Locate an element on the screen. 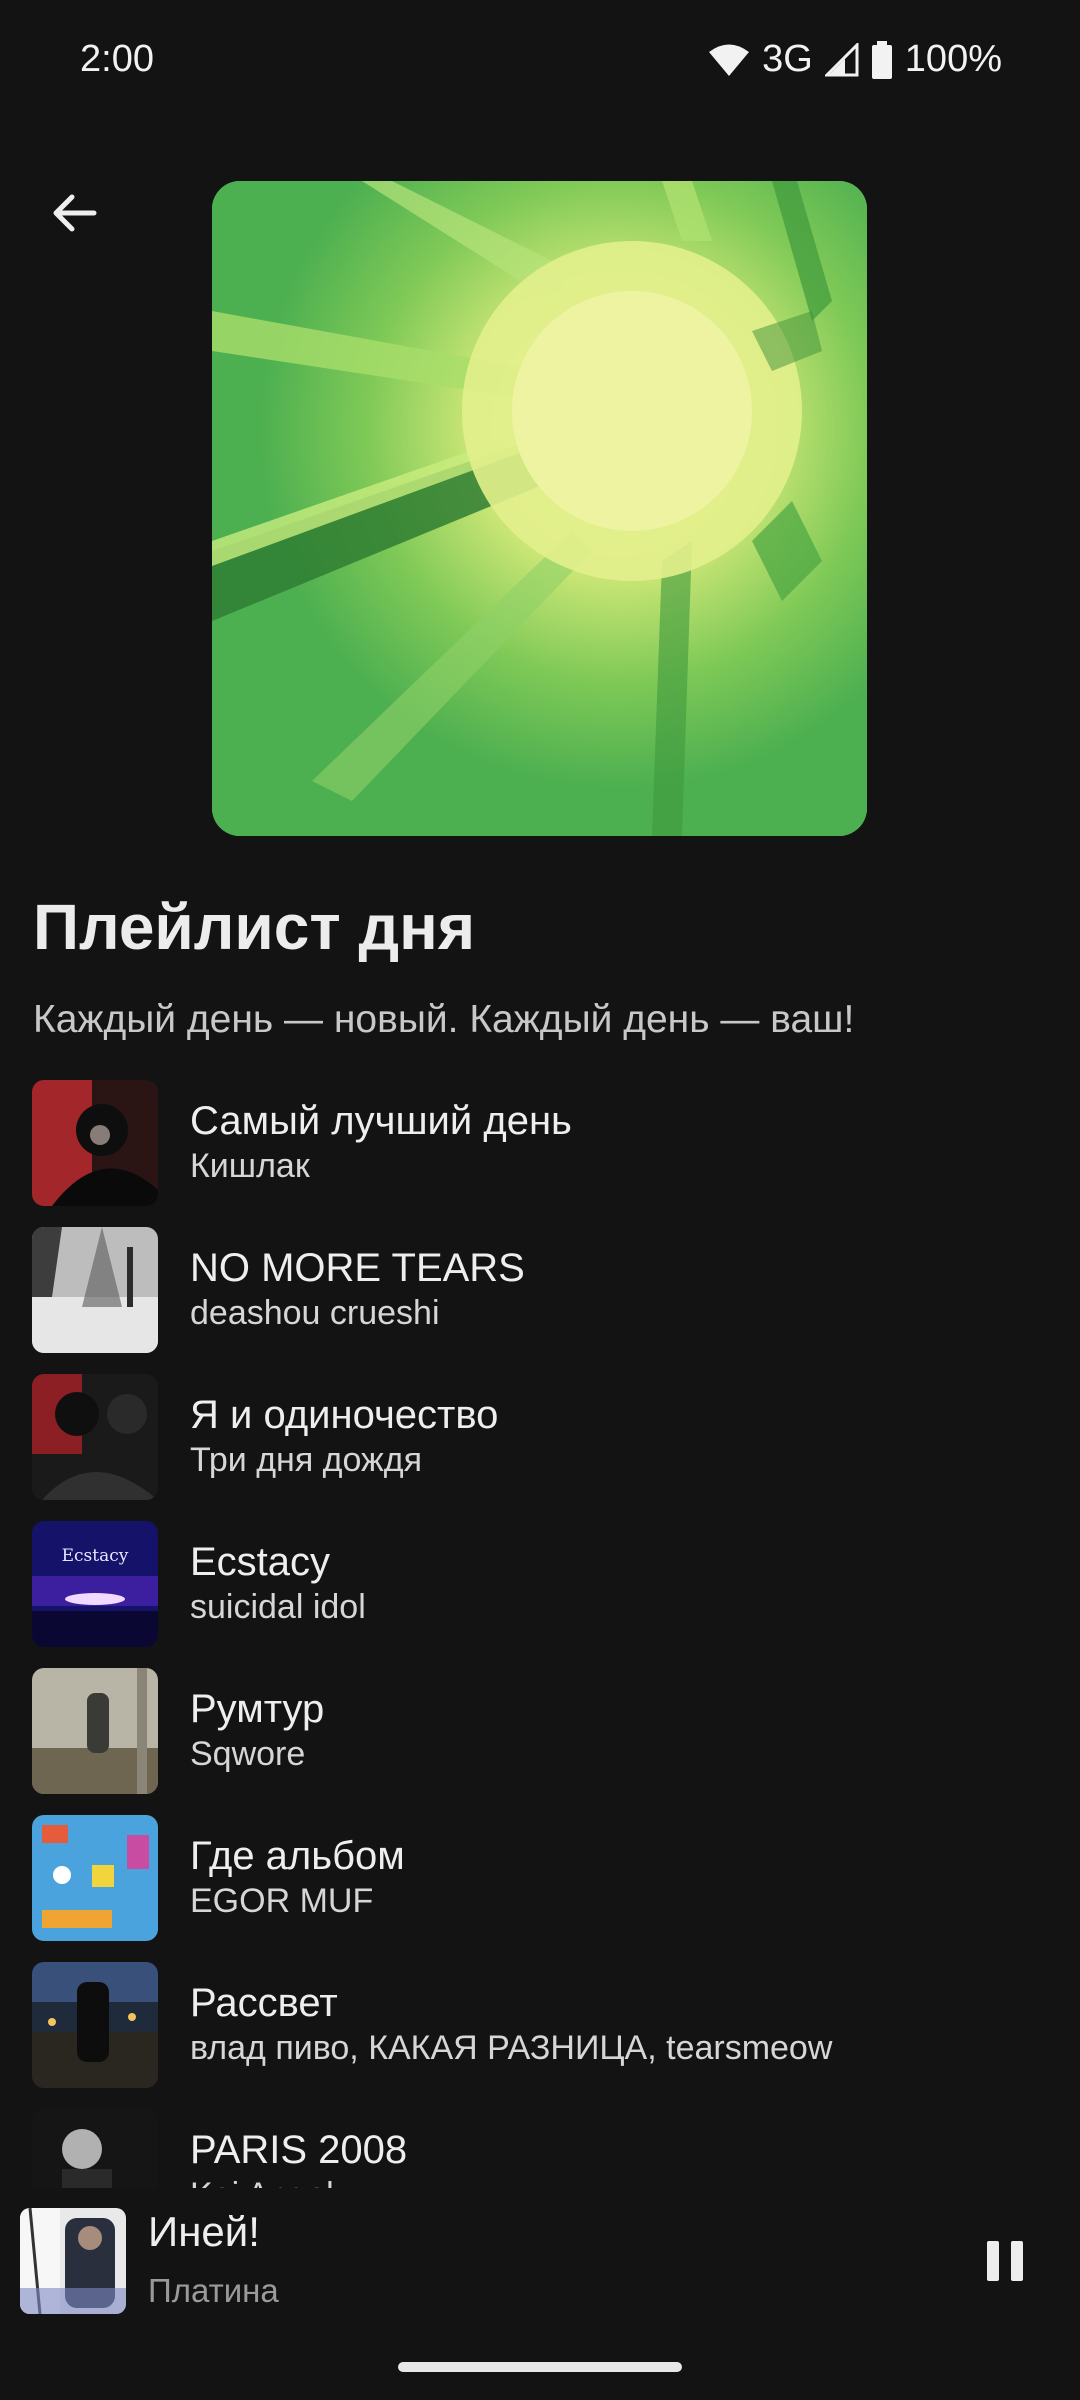 This screenshot has height=2400, width=1080. arrow-left-icon is located at coordinates (75, 213).